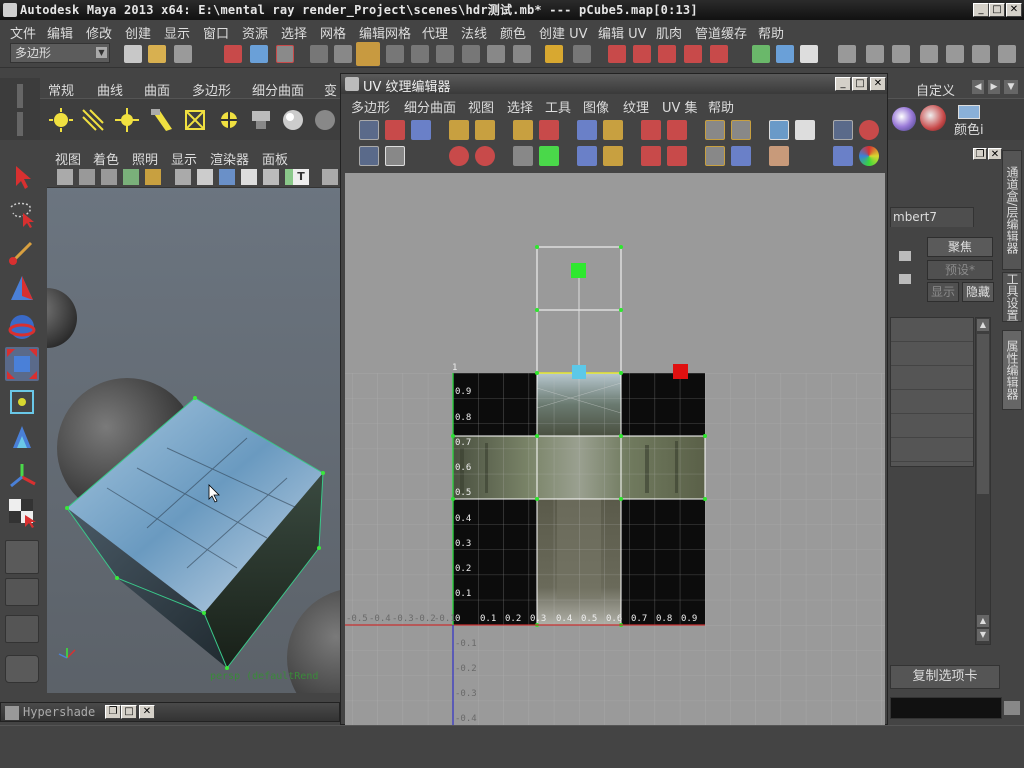 This screenshot has height=768, width=1024. What do you see at coordinates (994, 87) in the screenshot?
I see `shelf-scroll-right-icon: ▶` at bounding box center [994, 87].